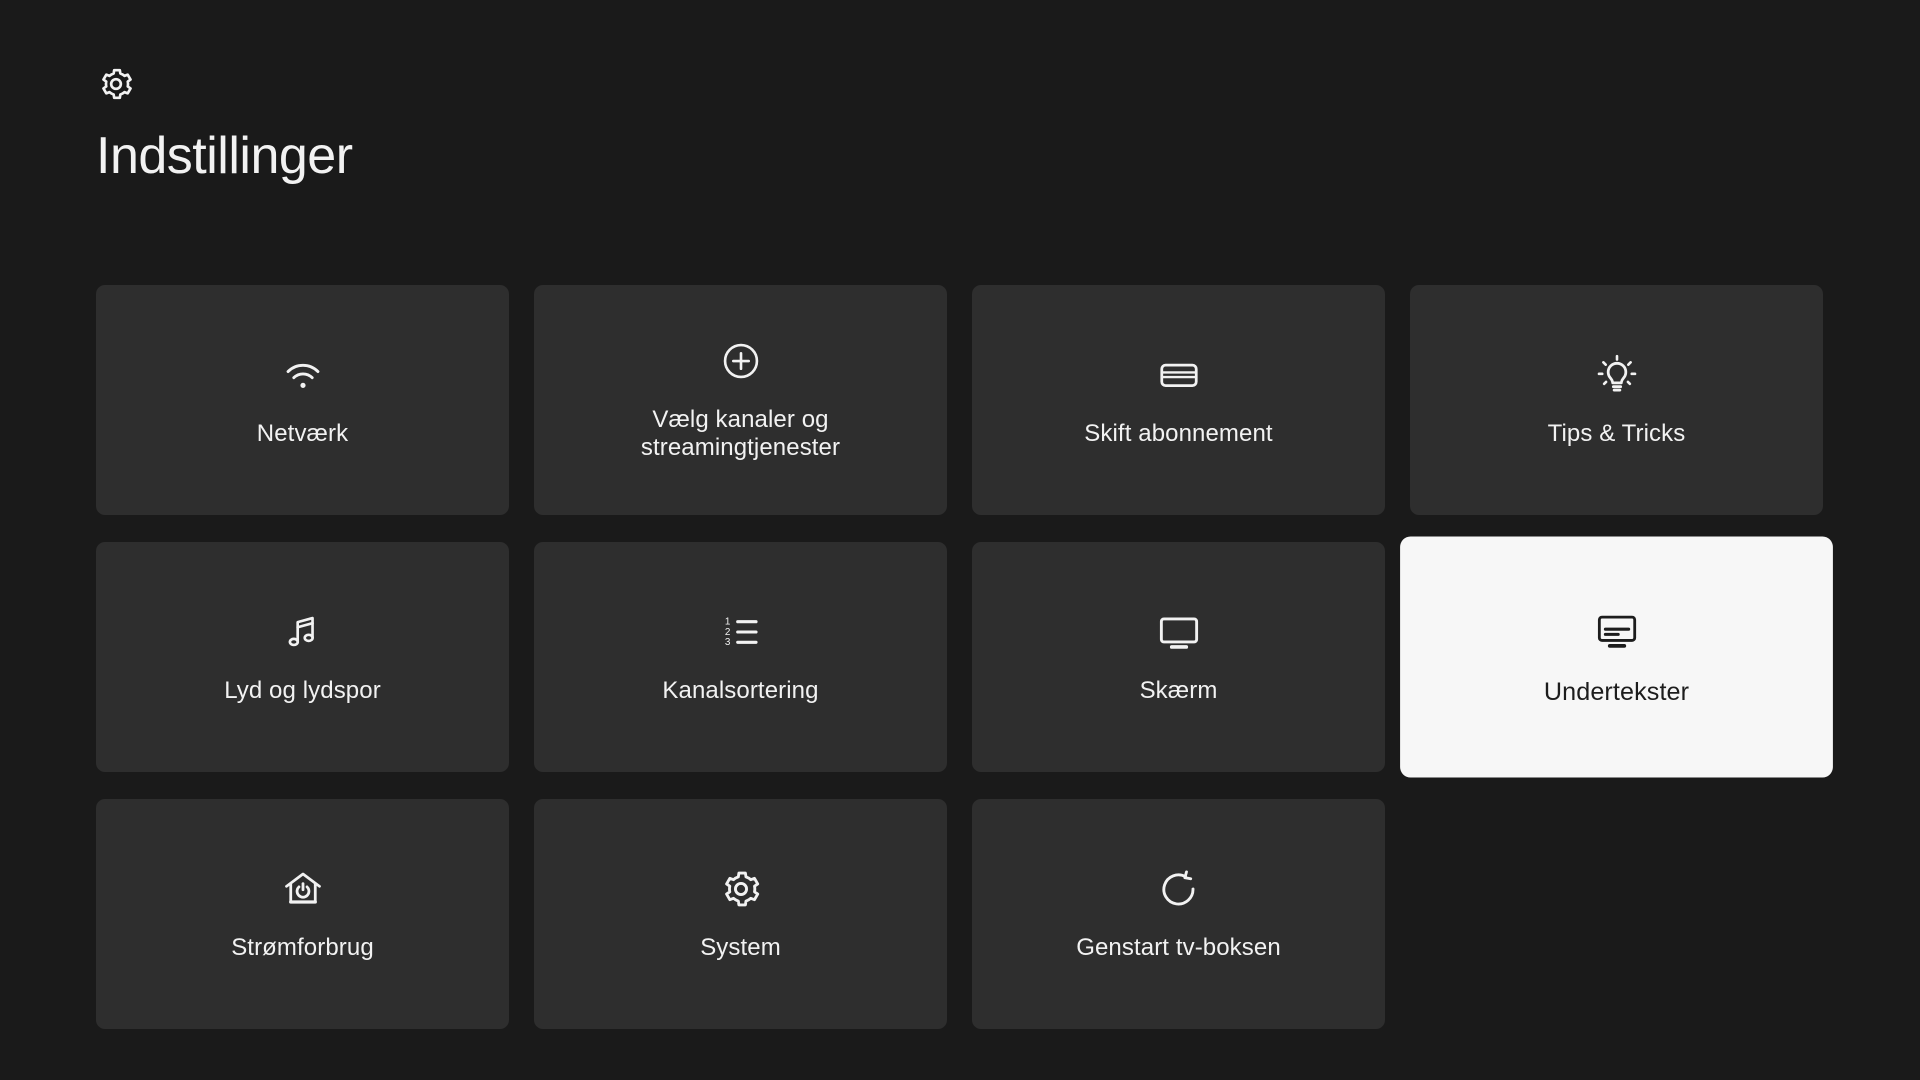 This screenshot has height=1080, width=1920. I want to click on house-power-icon, so click(303, 889).